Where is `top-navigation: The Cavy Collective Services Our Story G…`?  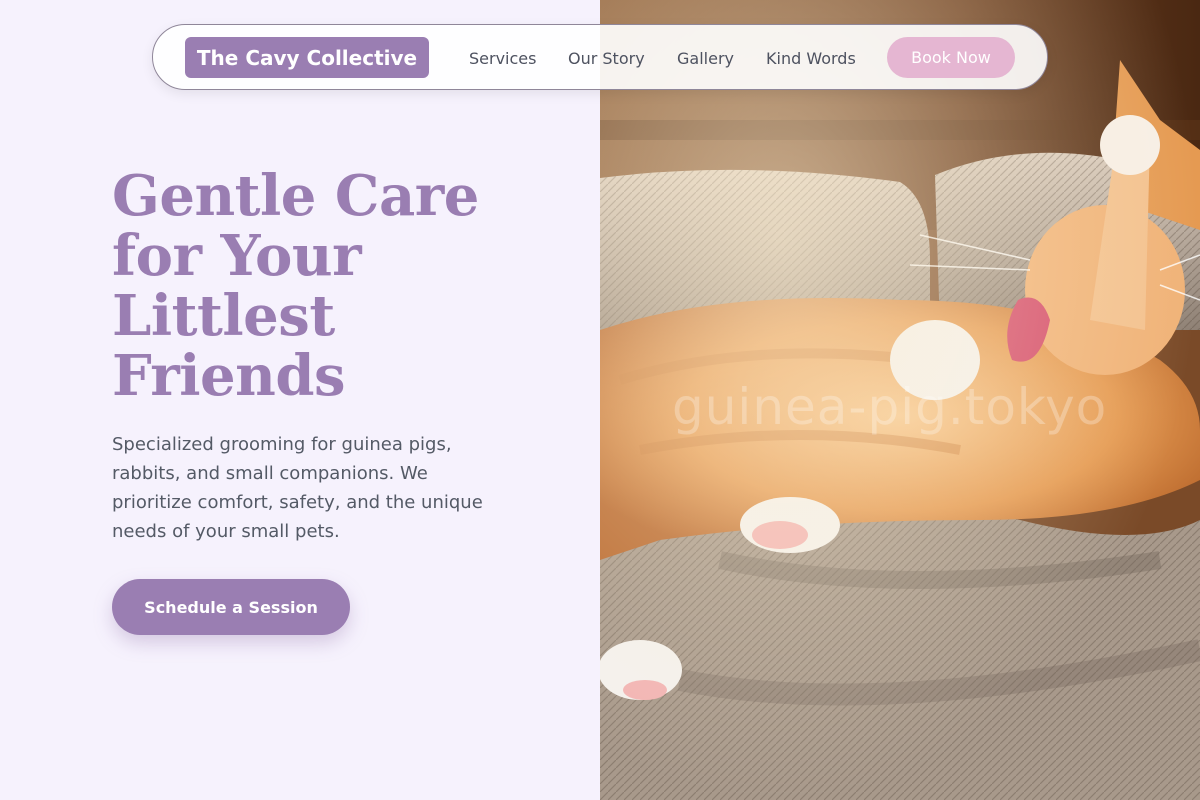
top-navigation: The Cavy Collective Services Our Story G… is located at coordinates (600, 57).